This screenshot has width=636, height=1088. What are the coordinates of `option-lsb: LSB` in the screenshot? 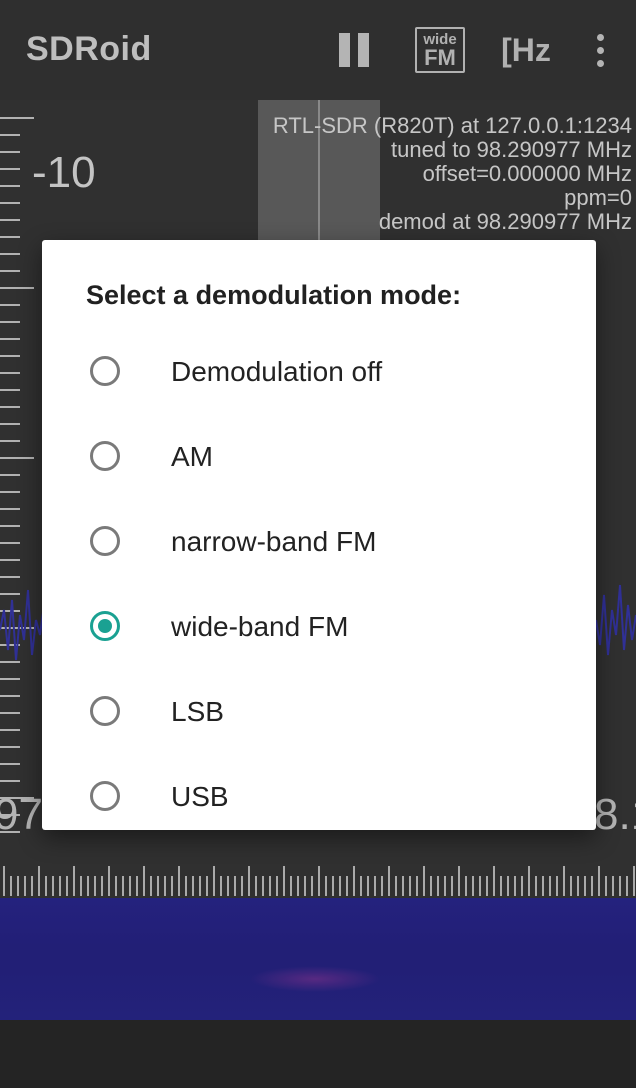 It's located at (319, 712).